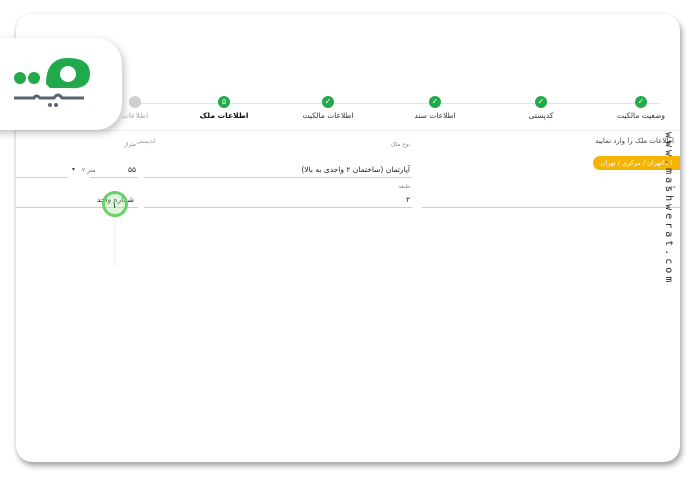  I want to click on property-type-label: نوع ملک, so click(400, 145).